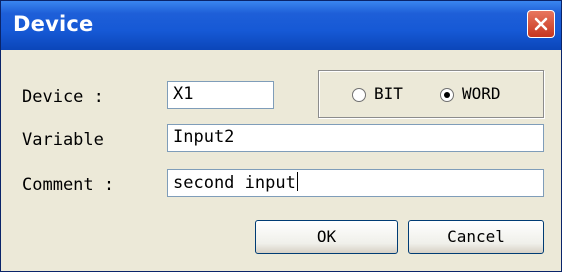 The height and width of the screenshot is (272, 562). I want to click on bit-radio-label: BIT, so click(388, 93).